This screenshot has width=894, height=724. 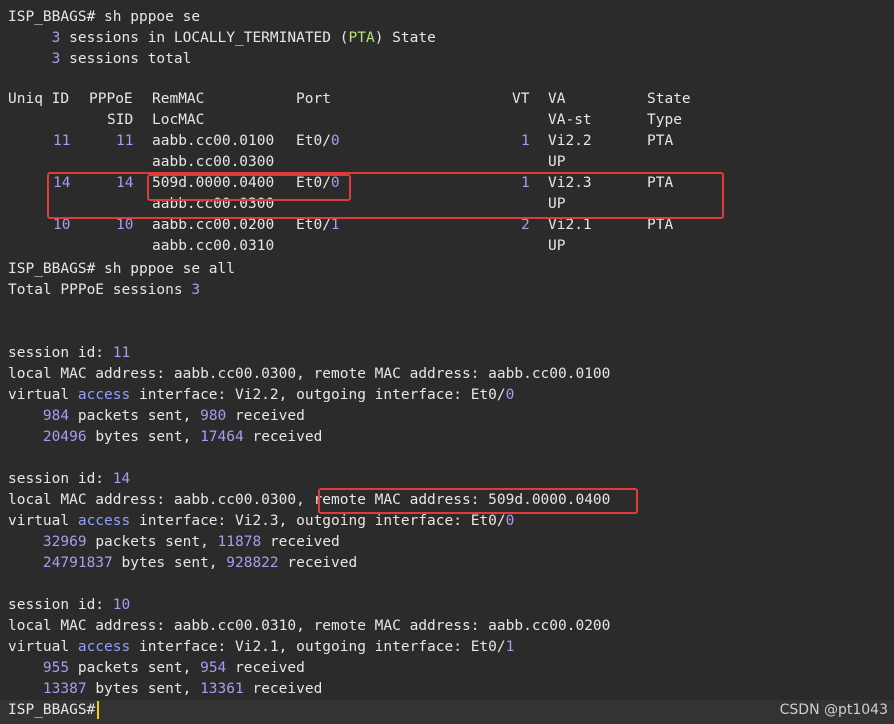 What do you see at coordinates (213, 204) in the screenshot?
I see `row-locmac: aabb.cc00.0300` at bounding box center [213, 204].